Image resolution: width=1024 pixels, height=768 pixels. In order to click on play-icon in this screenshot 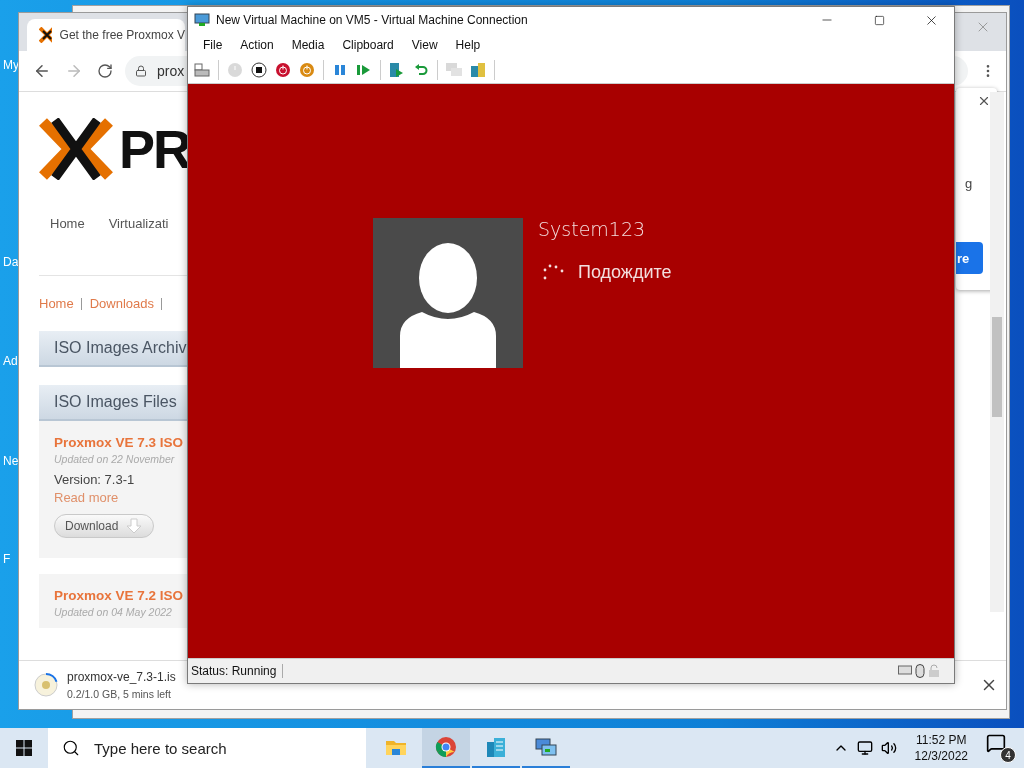, I will do `click(364, 70)`.